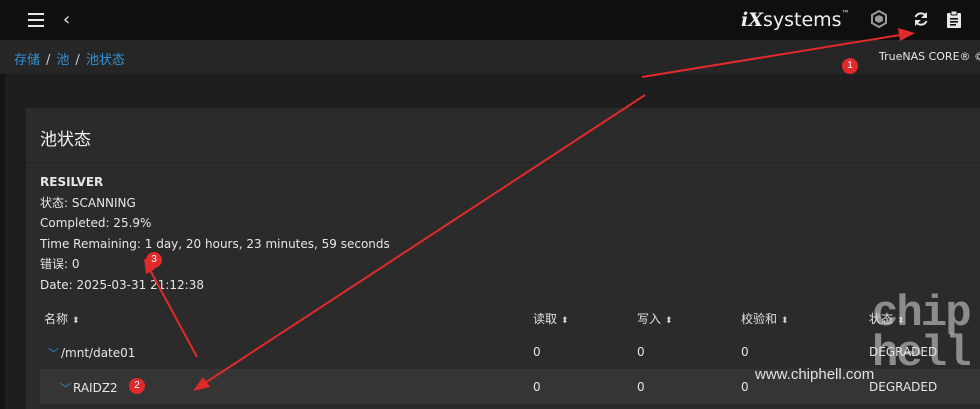  I want to click on clipboard-icon, so click(954, 20).